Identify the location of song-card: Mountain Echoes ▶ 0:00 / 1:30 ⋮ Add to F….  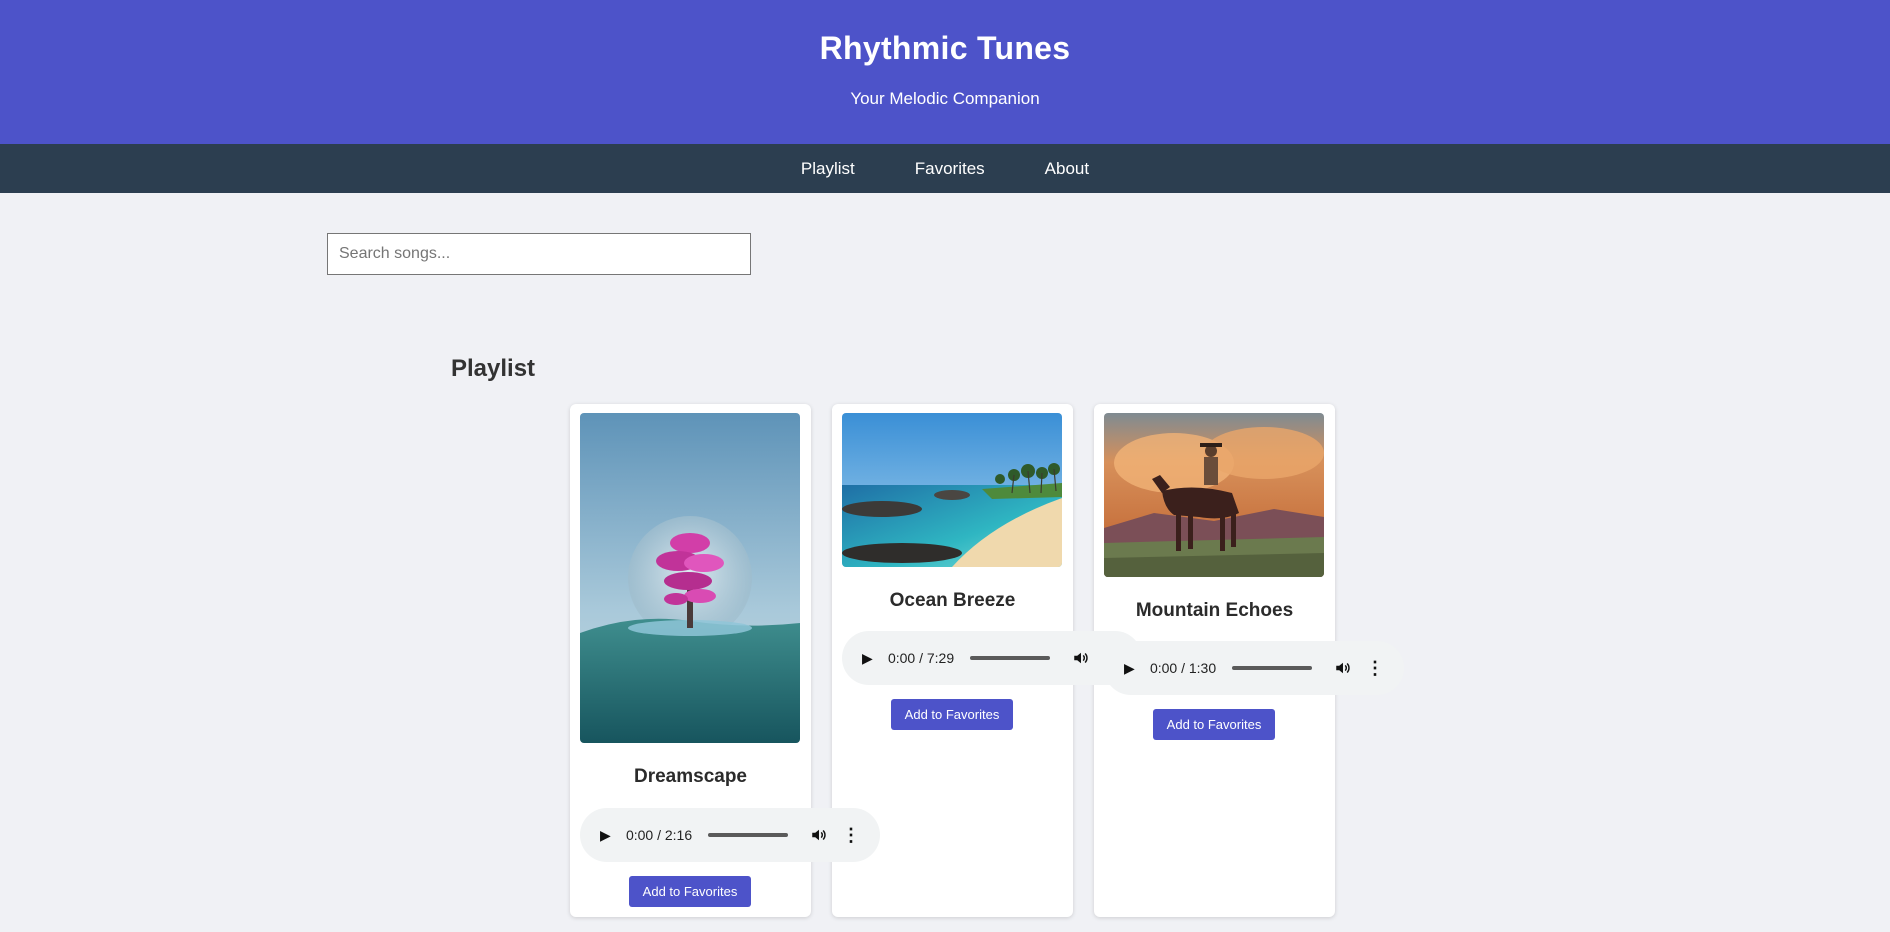
(1249, 660).